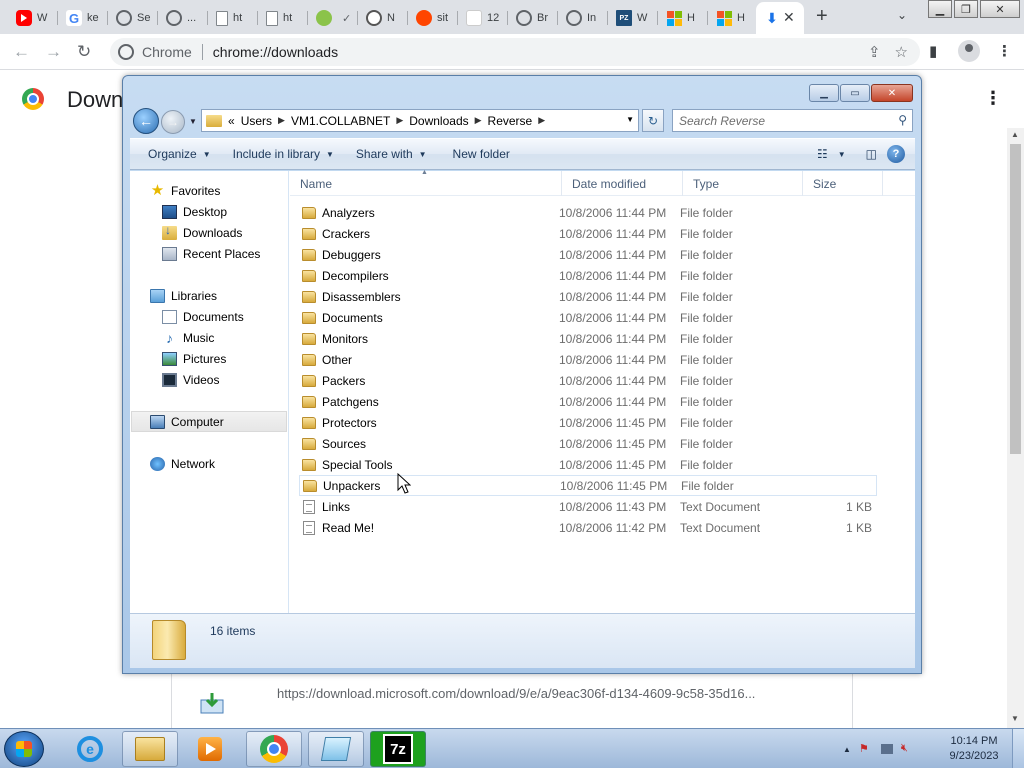  What do you see at coordinates (974, 749) in the screenshot?
I see `taskbar-clock: 10:14 PM 9/23/2023` at bounding box center [974, 749].